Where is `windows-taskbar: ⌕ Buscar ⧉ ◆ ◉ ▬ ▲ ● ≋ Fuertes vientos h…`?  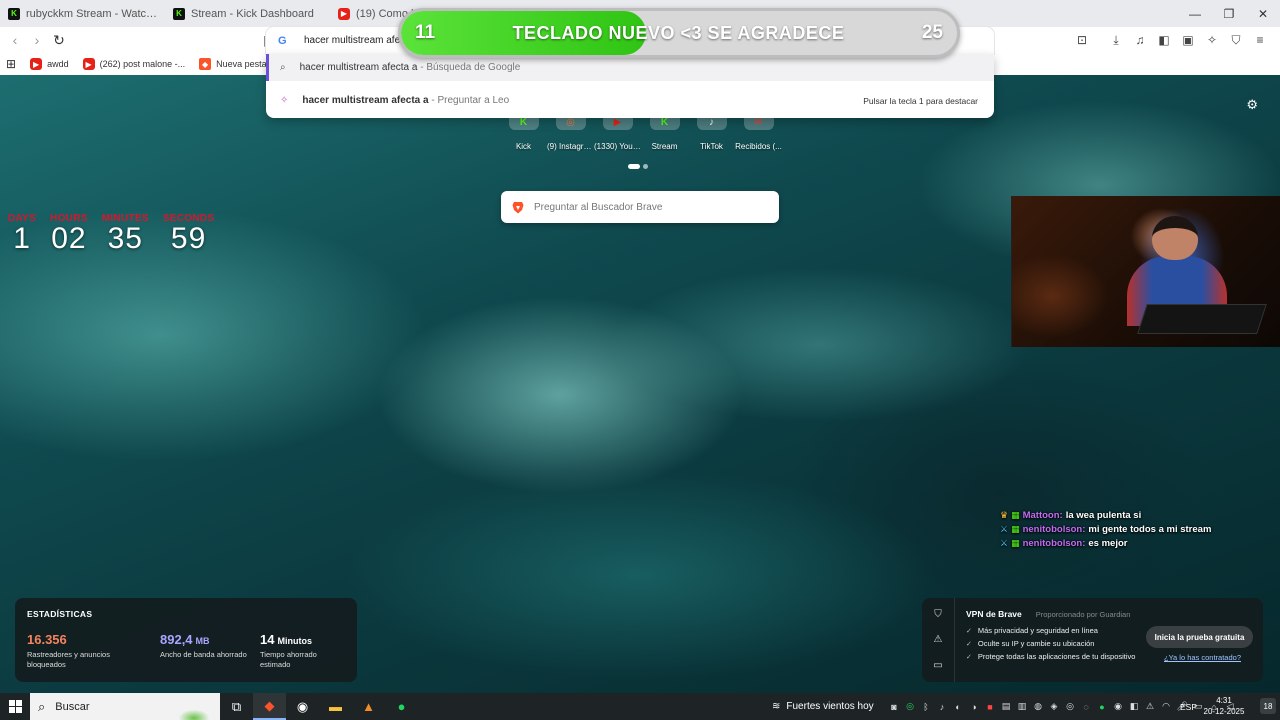 windows-taskbar: ⌕ Buscar ⧉ ◆ ◉ ▬ ▲ ● ≋ Fuertes vientos h… is located at coordinates (640, 706).